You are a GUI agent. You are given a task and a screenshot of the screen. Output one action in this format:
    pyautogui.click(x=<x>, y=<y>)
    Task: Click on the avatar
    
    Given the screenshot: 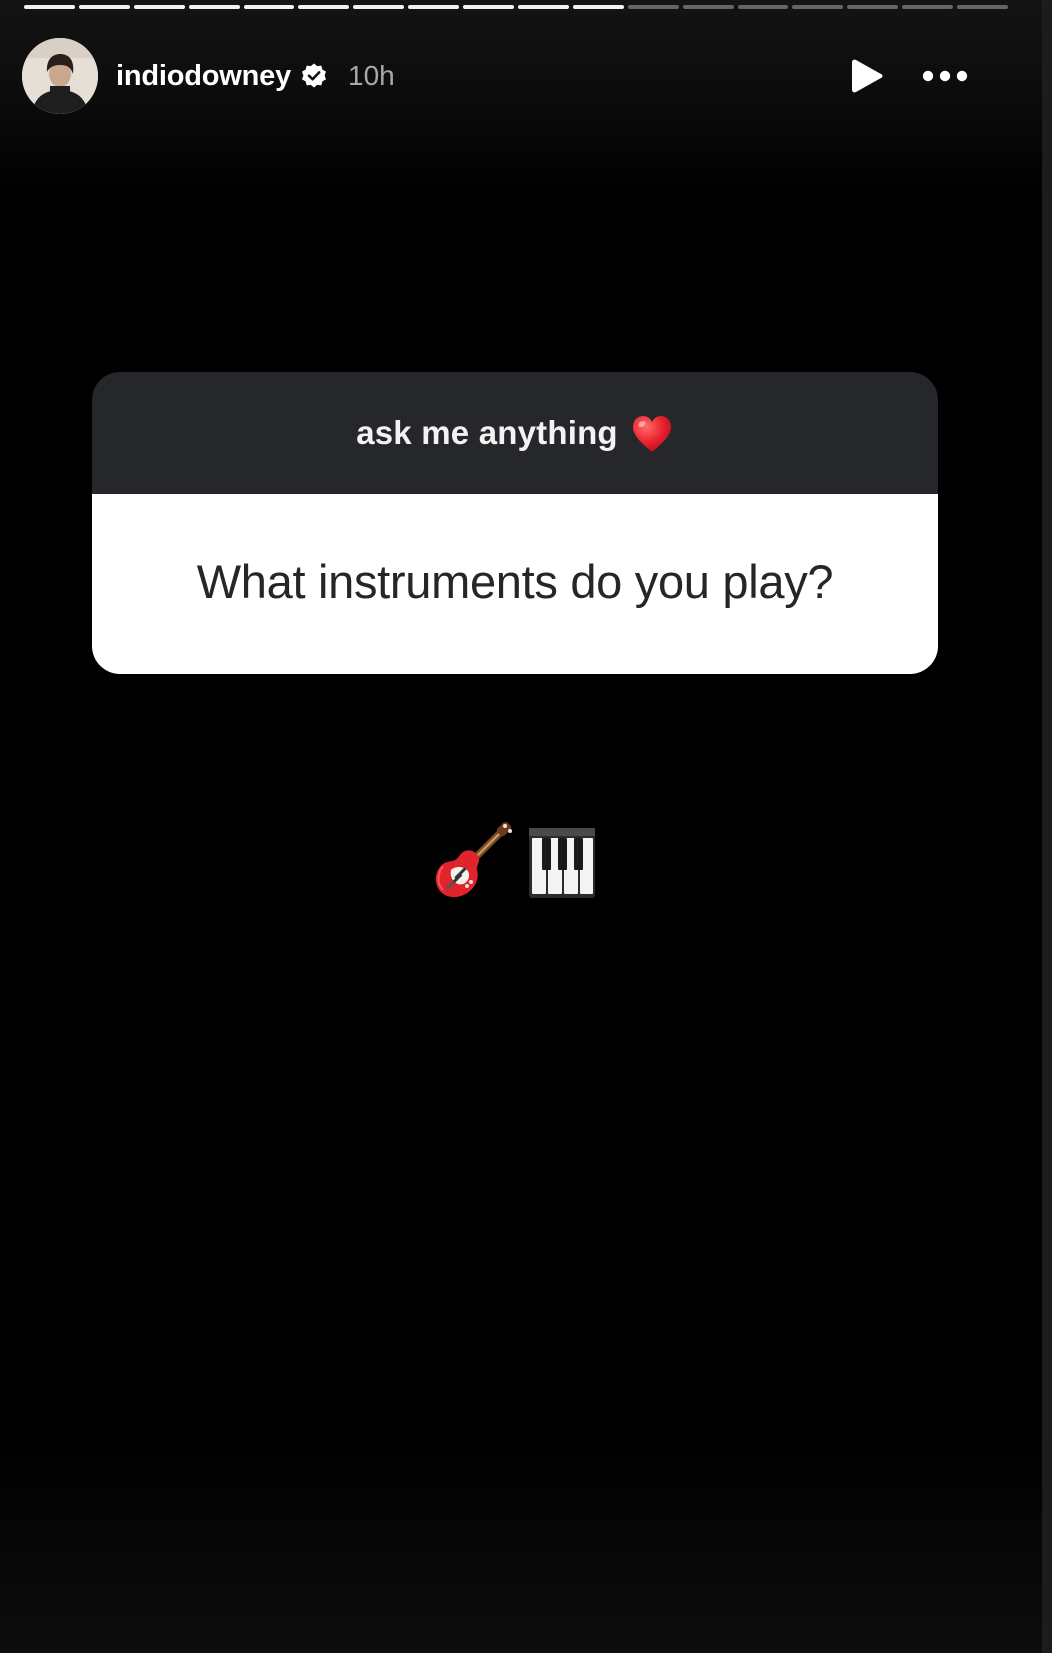 What is the action you would take?
    pyautogui.click(x=60, y=76)
    